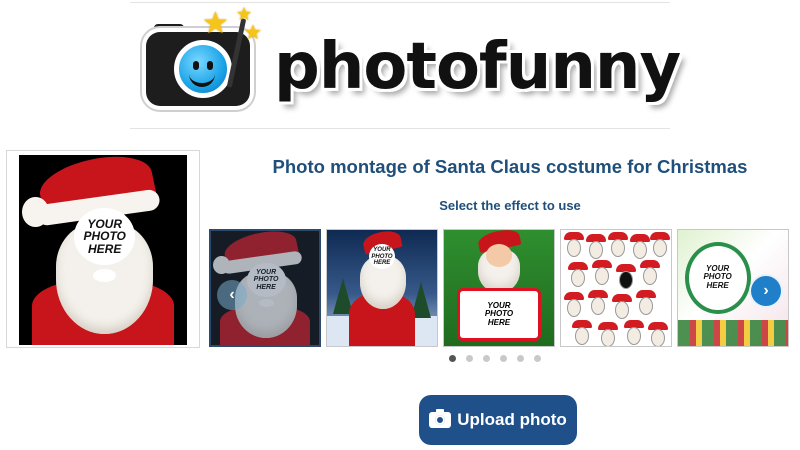  I want to click on preview-image: YOUR PHOTO HERE, so click(103, 250).